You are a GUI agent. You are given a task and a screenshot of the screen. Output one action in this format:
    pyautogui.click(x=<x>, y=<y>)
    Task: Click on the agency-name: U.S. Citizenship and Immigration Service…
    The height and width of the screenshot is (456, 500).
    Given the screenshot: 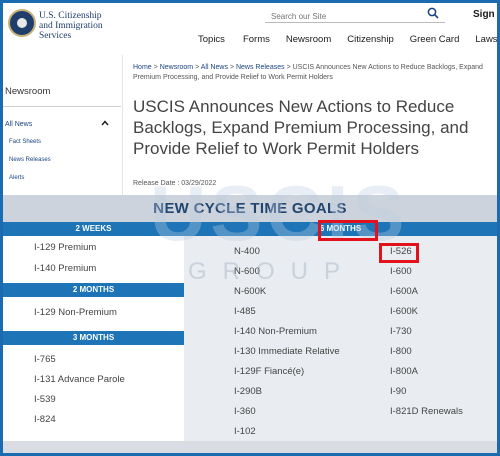 What is the action you would take?
    pyautogui.click(x=84, y=26)
    